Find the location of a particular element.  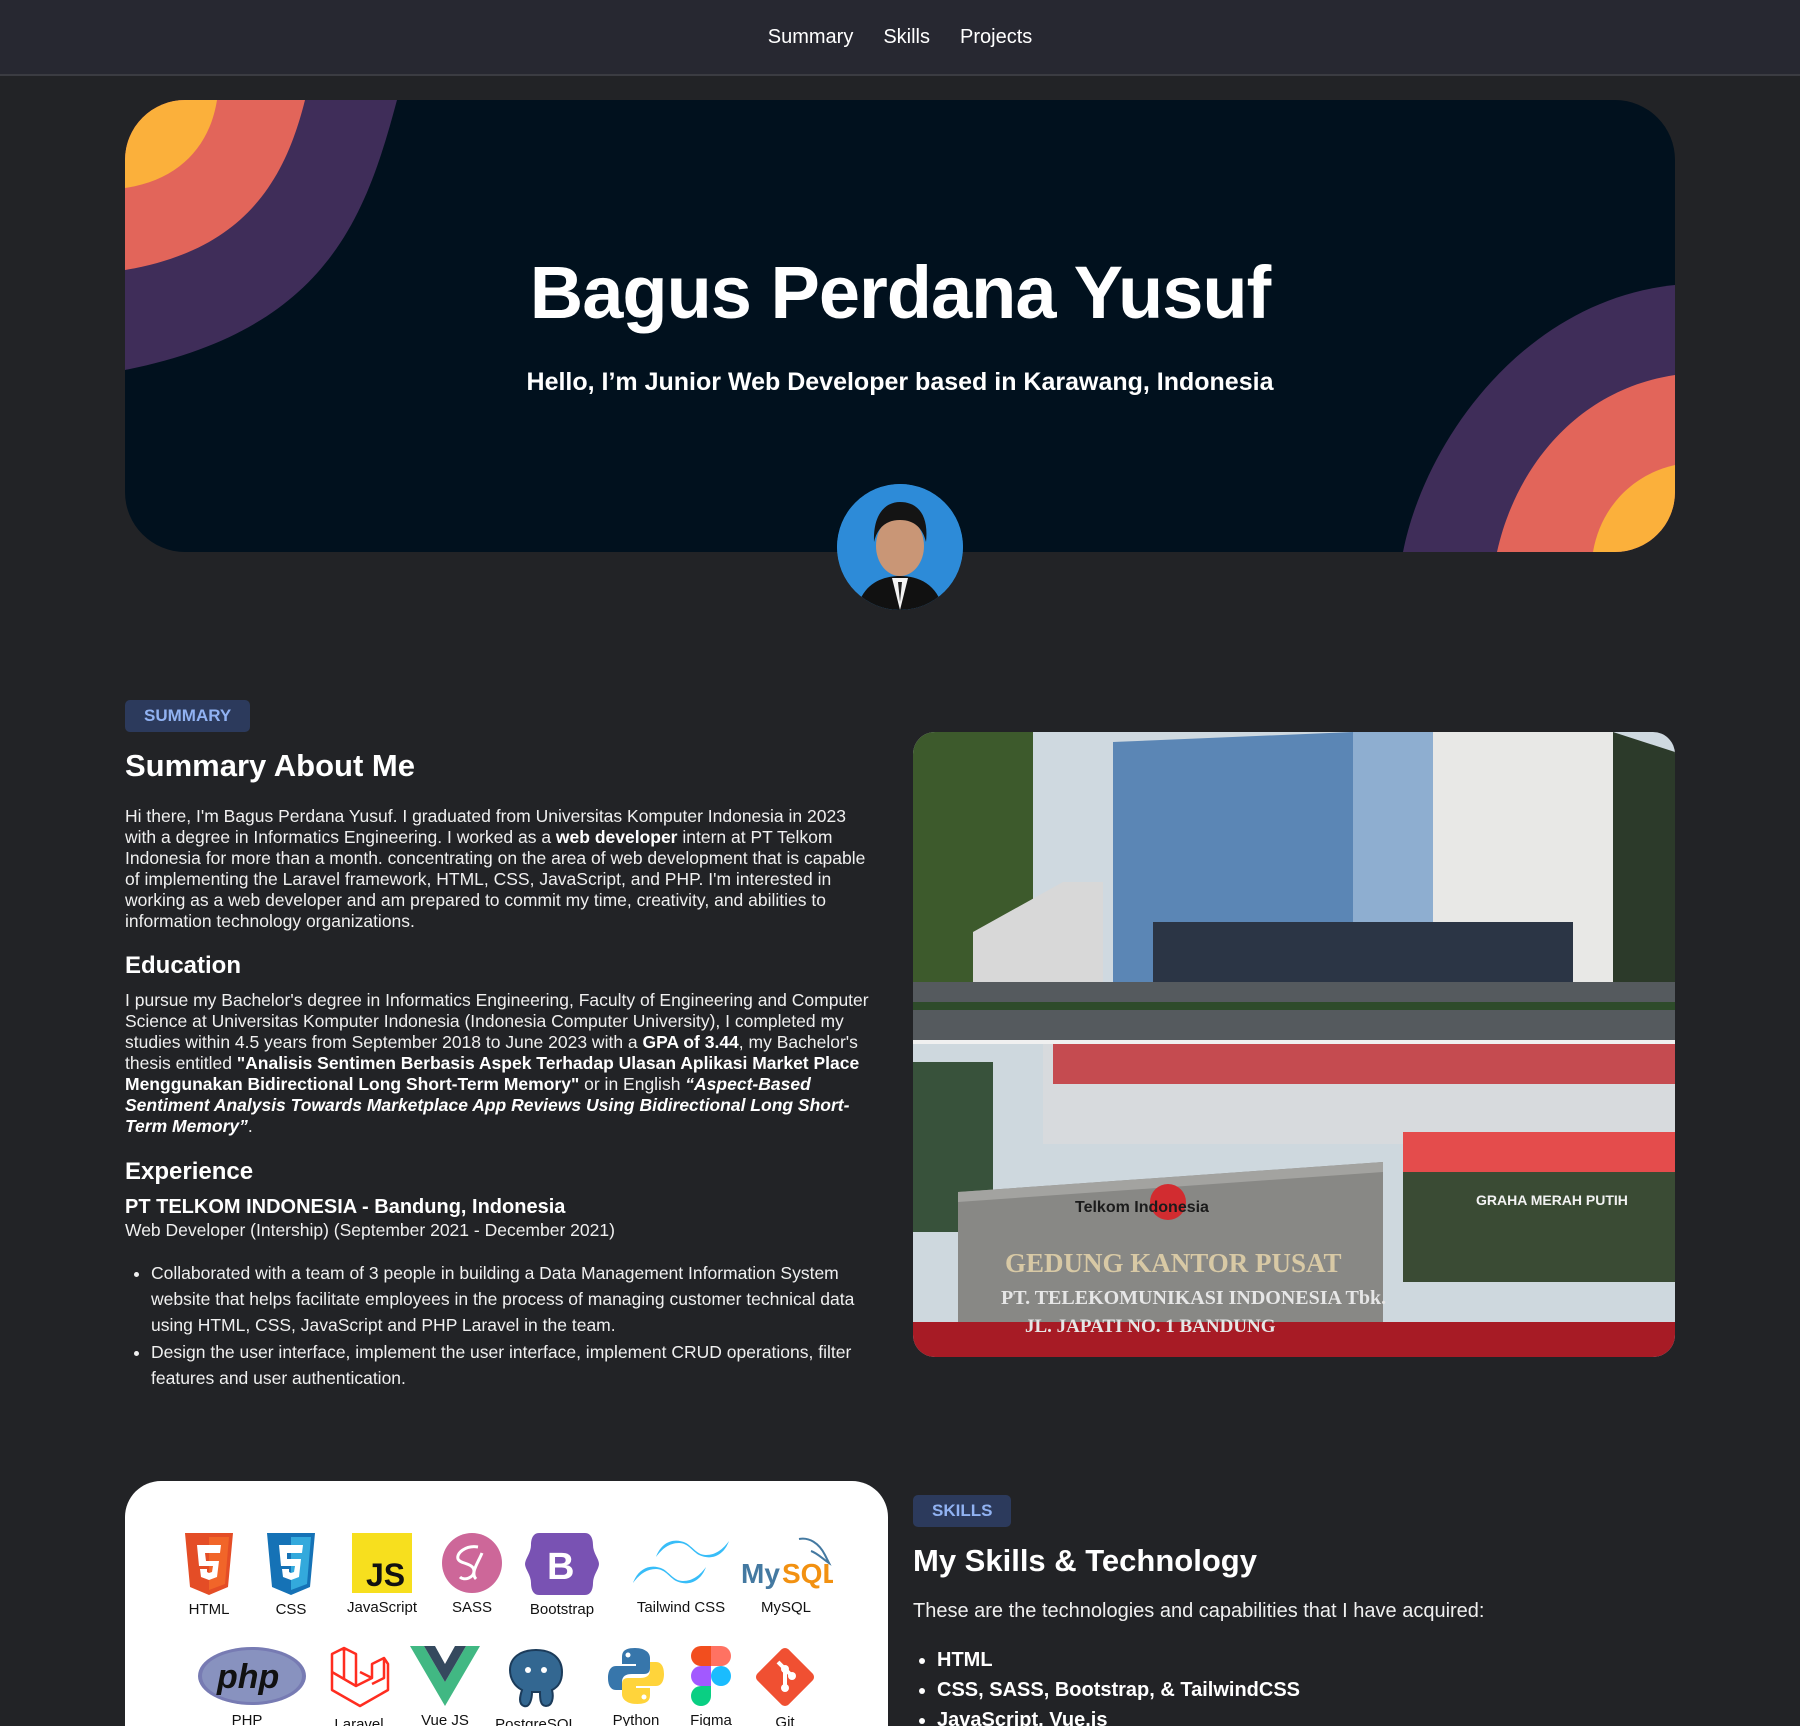

experience-company: PT TELKOM INDONESIA - Bandung, Indonesia is located at coordinates (345, 1207).